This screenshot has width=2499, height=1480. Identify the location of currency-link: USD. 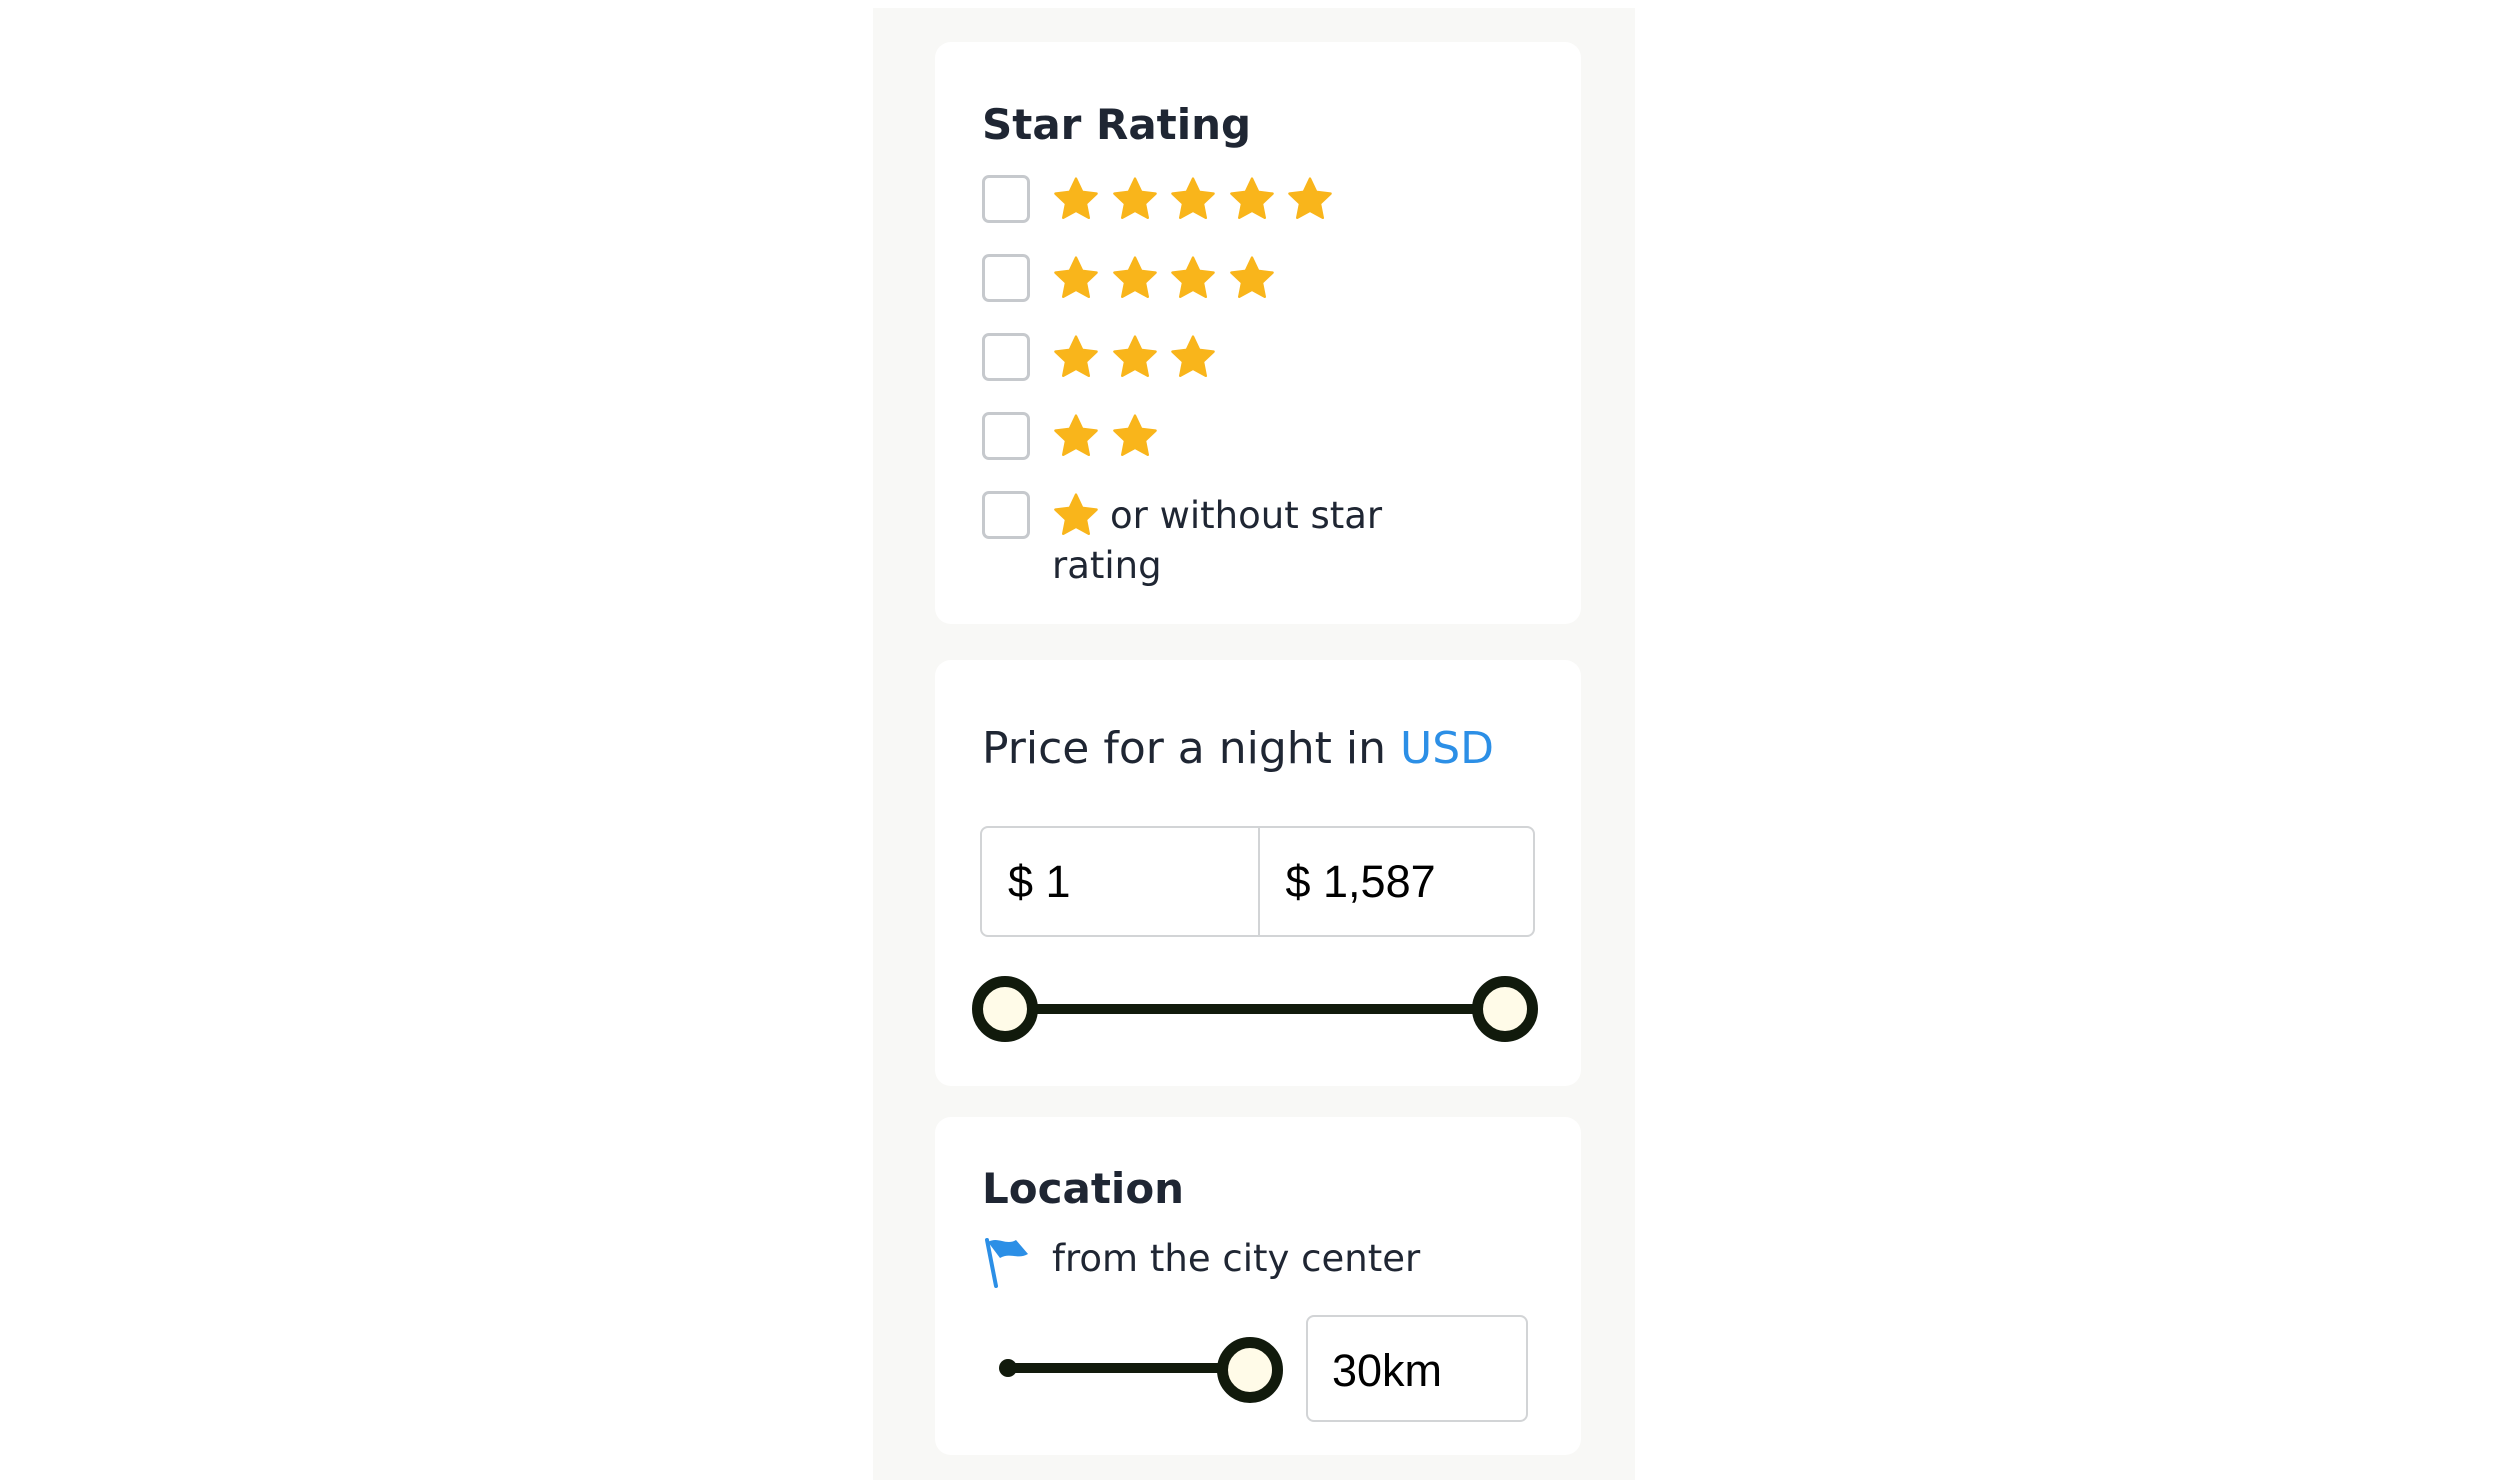
(1447, 748).